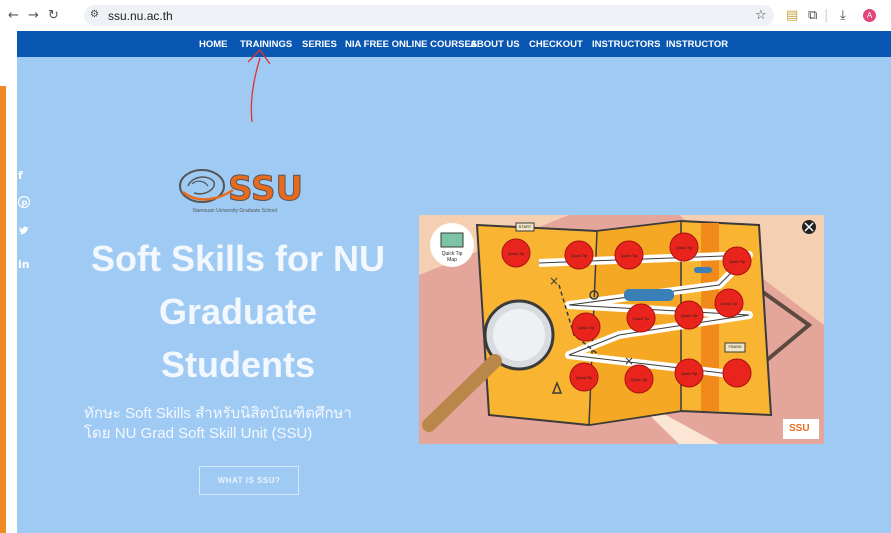 The height and width of the screenshot is (533, 891). Describe the element at coordinates (579, 255) in the screenshot. I see `quick-tip-2: Quick Tip` at that location.